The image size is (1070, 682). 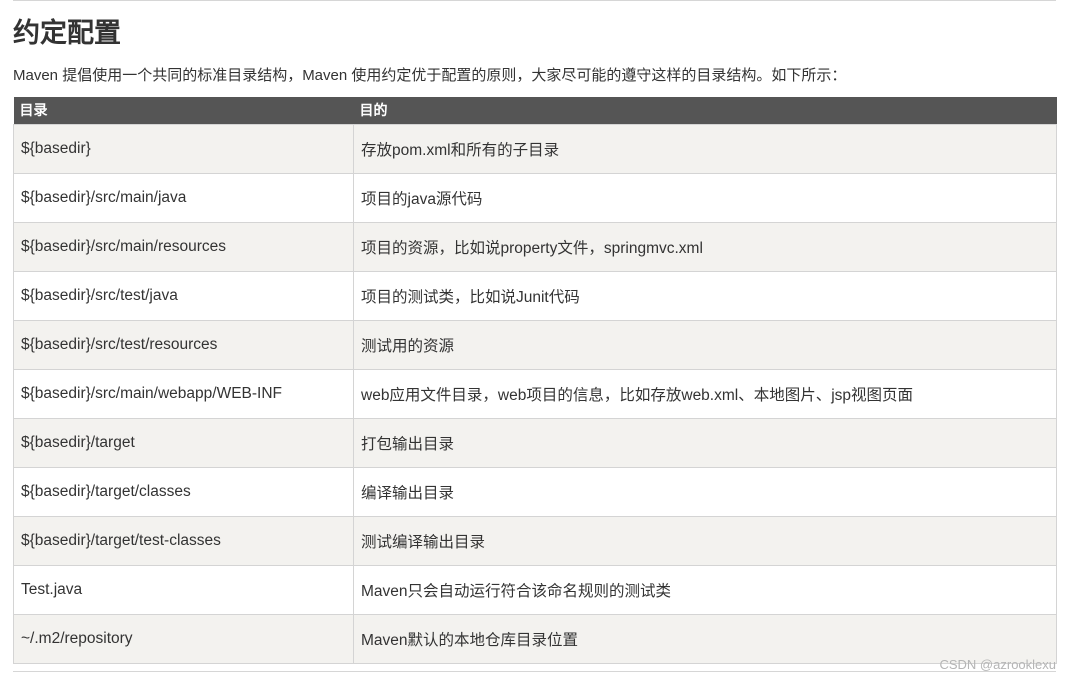 I want to click on table-row: ${basedir}/src/test/resources 测试用的资源, so click(x=535, y=345).